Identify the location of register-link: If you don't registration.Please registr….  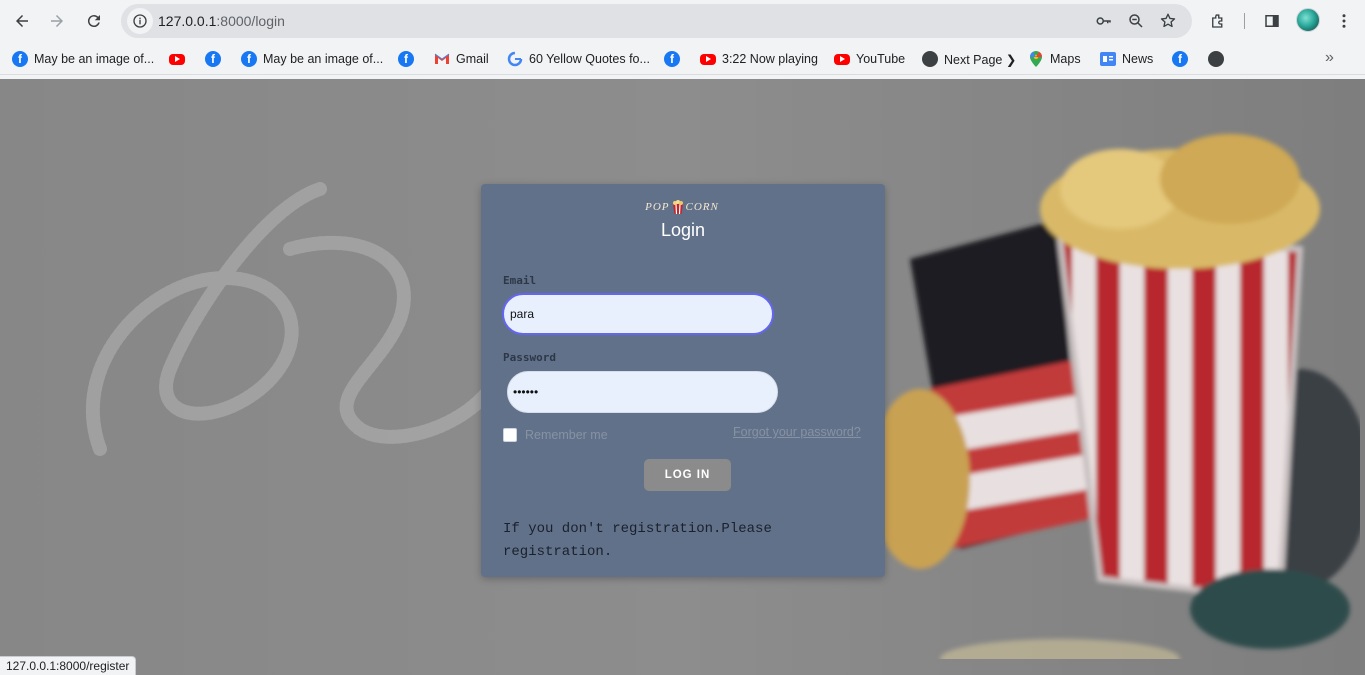
(668, 541).